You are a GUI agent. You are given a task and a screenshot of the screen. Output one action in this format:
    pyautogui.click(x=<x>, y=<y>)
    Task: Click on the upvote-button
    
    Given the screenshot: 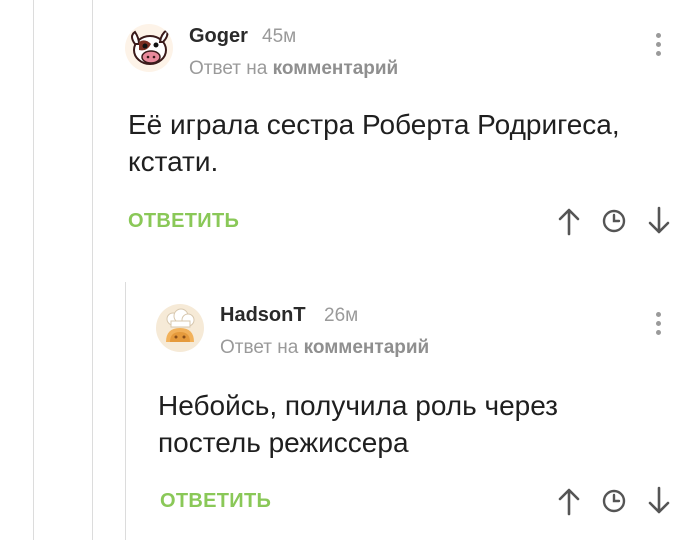 What is the action you would take?
    pyautogui.click(x=569, y=501)
    